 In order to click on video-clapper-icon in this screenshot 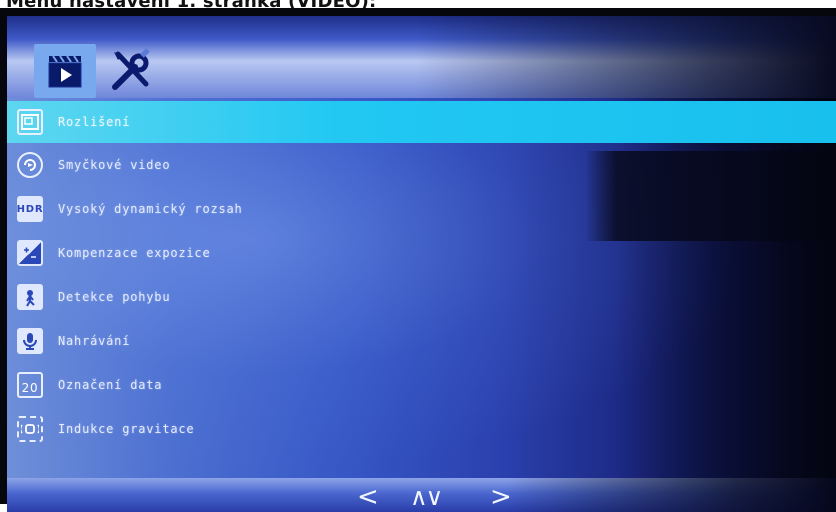, I will do `click(65, 71)`.